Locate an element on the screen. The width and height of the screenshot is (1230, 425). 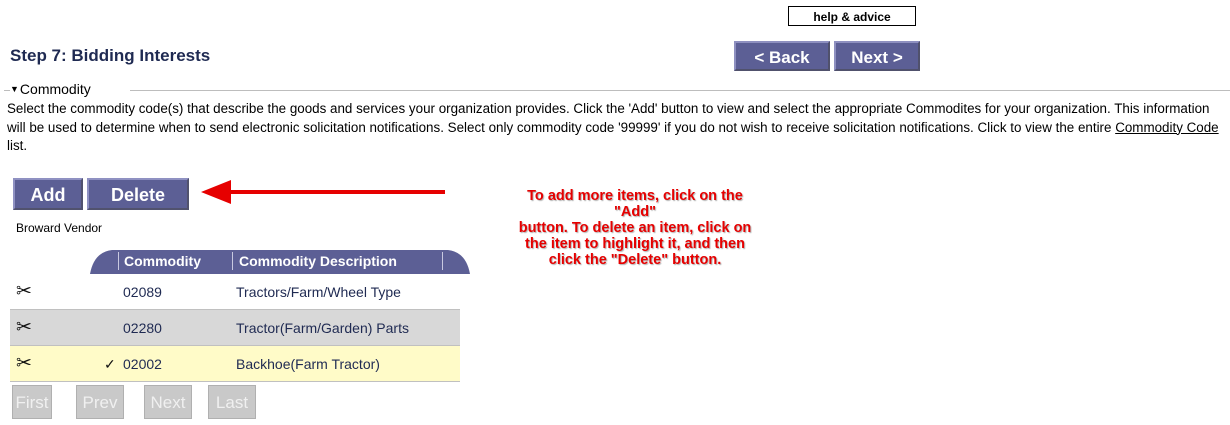
checkmark-icon: ✓ is located at coordinates (110, 364).